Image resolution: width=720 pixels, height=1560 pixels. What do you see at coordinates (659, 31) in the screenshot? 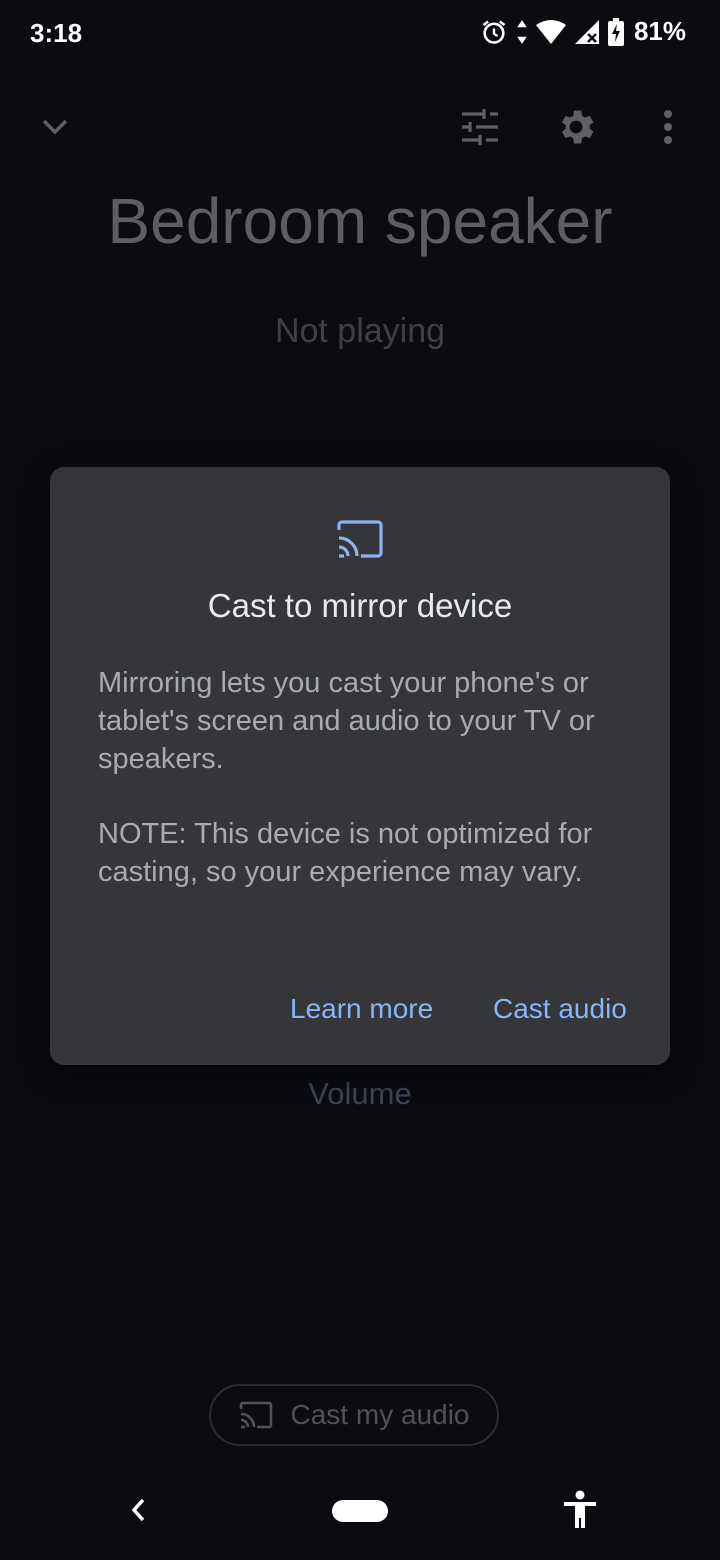
I see `battery-percent: 81%` at bounding box center [659, 31].